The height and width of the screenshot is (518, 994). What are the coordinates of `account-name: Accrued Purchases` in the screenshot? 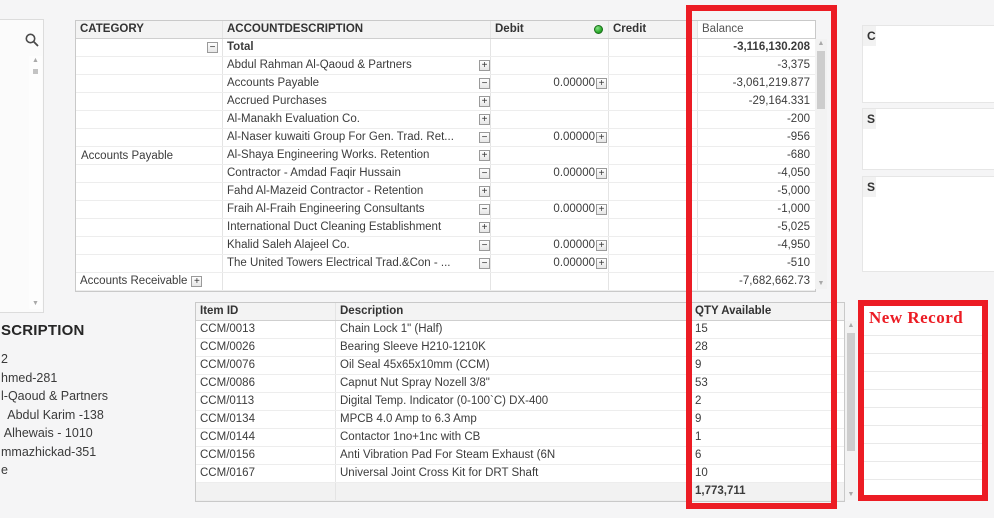 It's located at (277, 101).